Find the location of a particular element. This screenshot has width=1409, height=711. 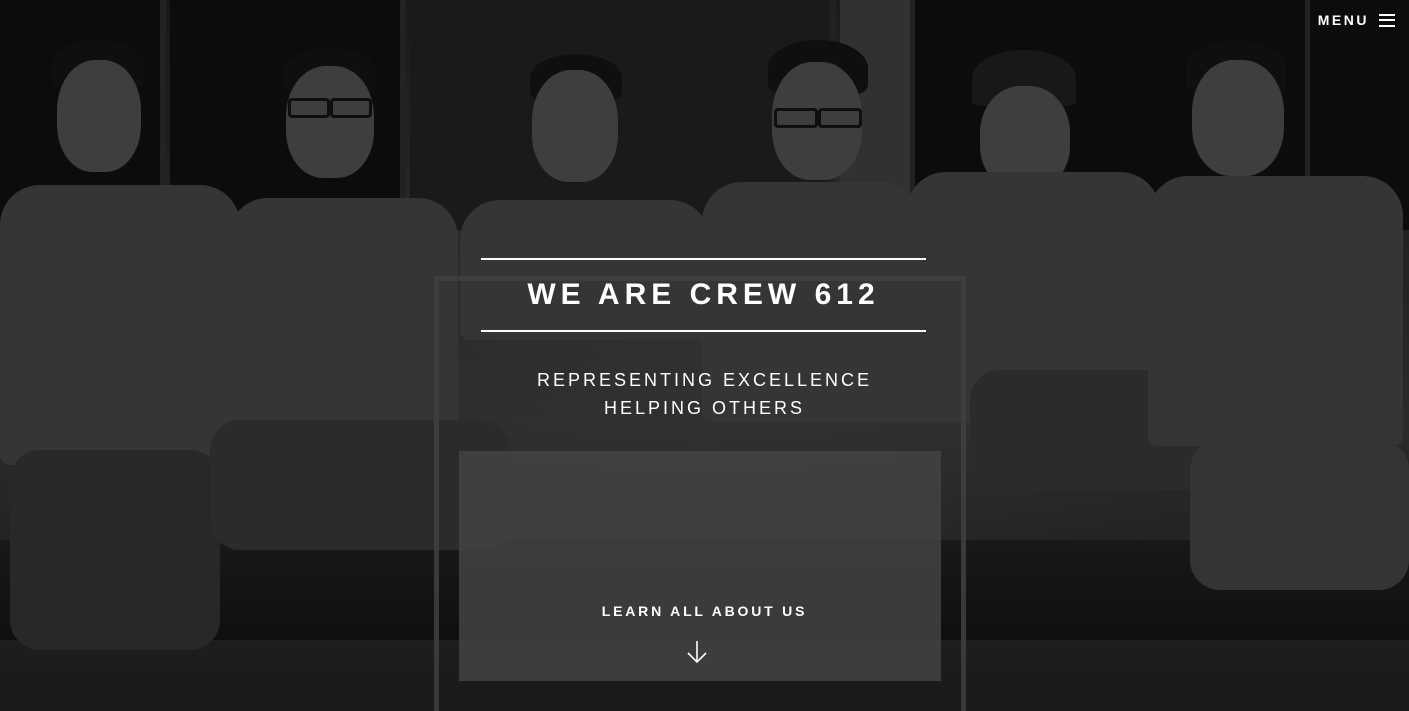

hamburger-icon is located at coordinates (1387, 20).